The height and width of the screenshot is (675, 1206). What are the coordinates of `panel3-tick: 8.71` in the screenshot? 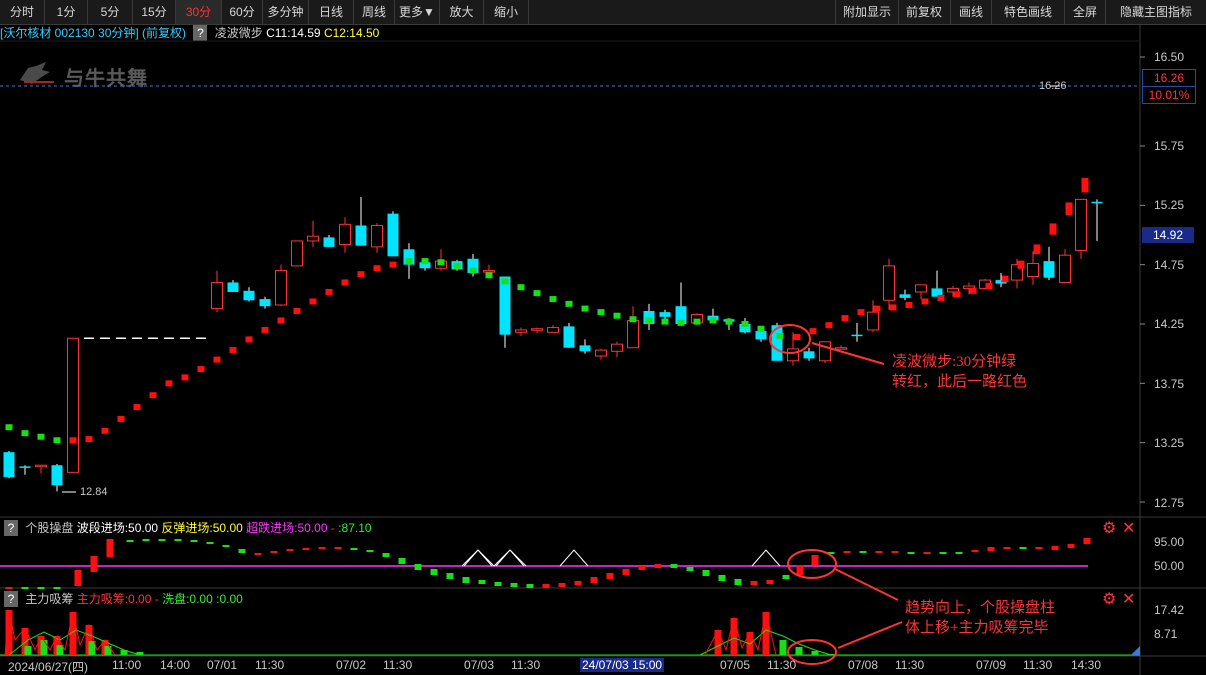 It's located at (1166, 634).